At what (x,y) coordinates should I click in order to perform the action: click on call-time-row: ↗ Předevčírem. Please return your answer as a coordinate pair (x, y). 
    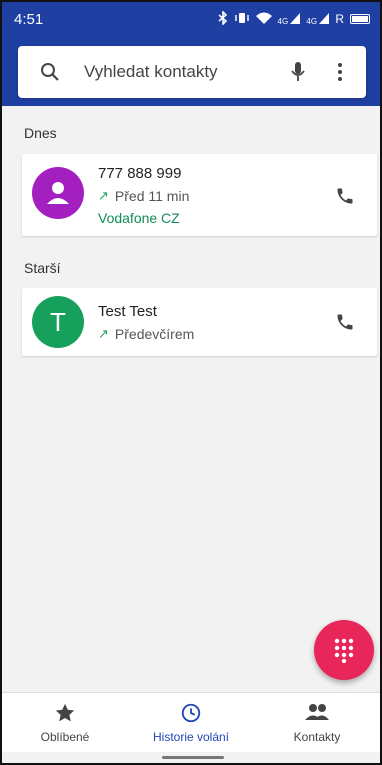
    Looking at the image, I should click on (146, 334).